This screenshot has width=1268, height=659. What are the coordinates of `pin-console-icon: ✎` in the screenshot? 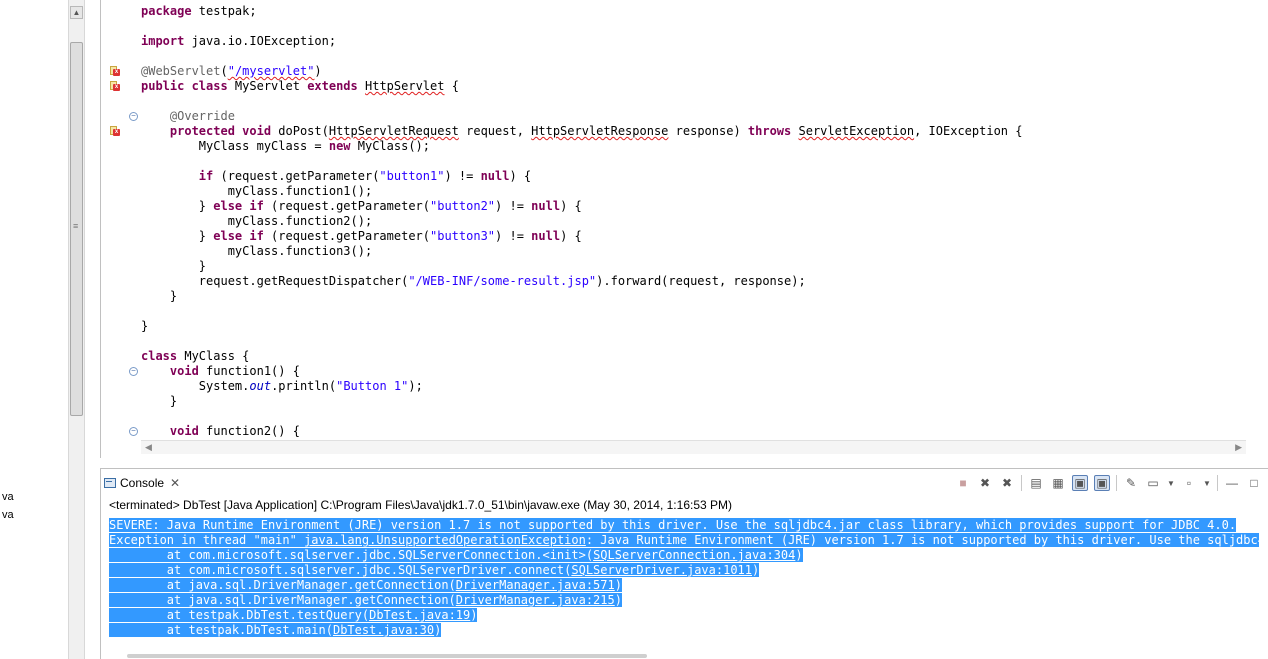 It's located at (1131, 483).